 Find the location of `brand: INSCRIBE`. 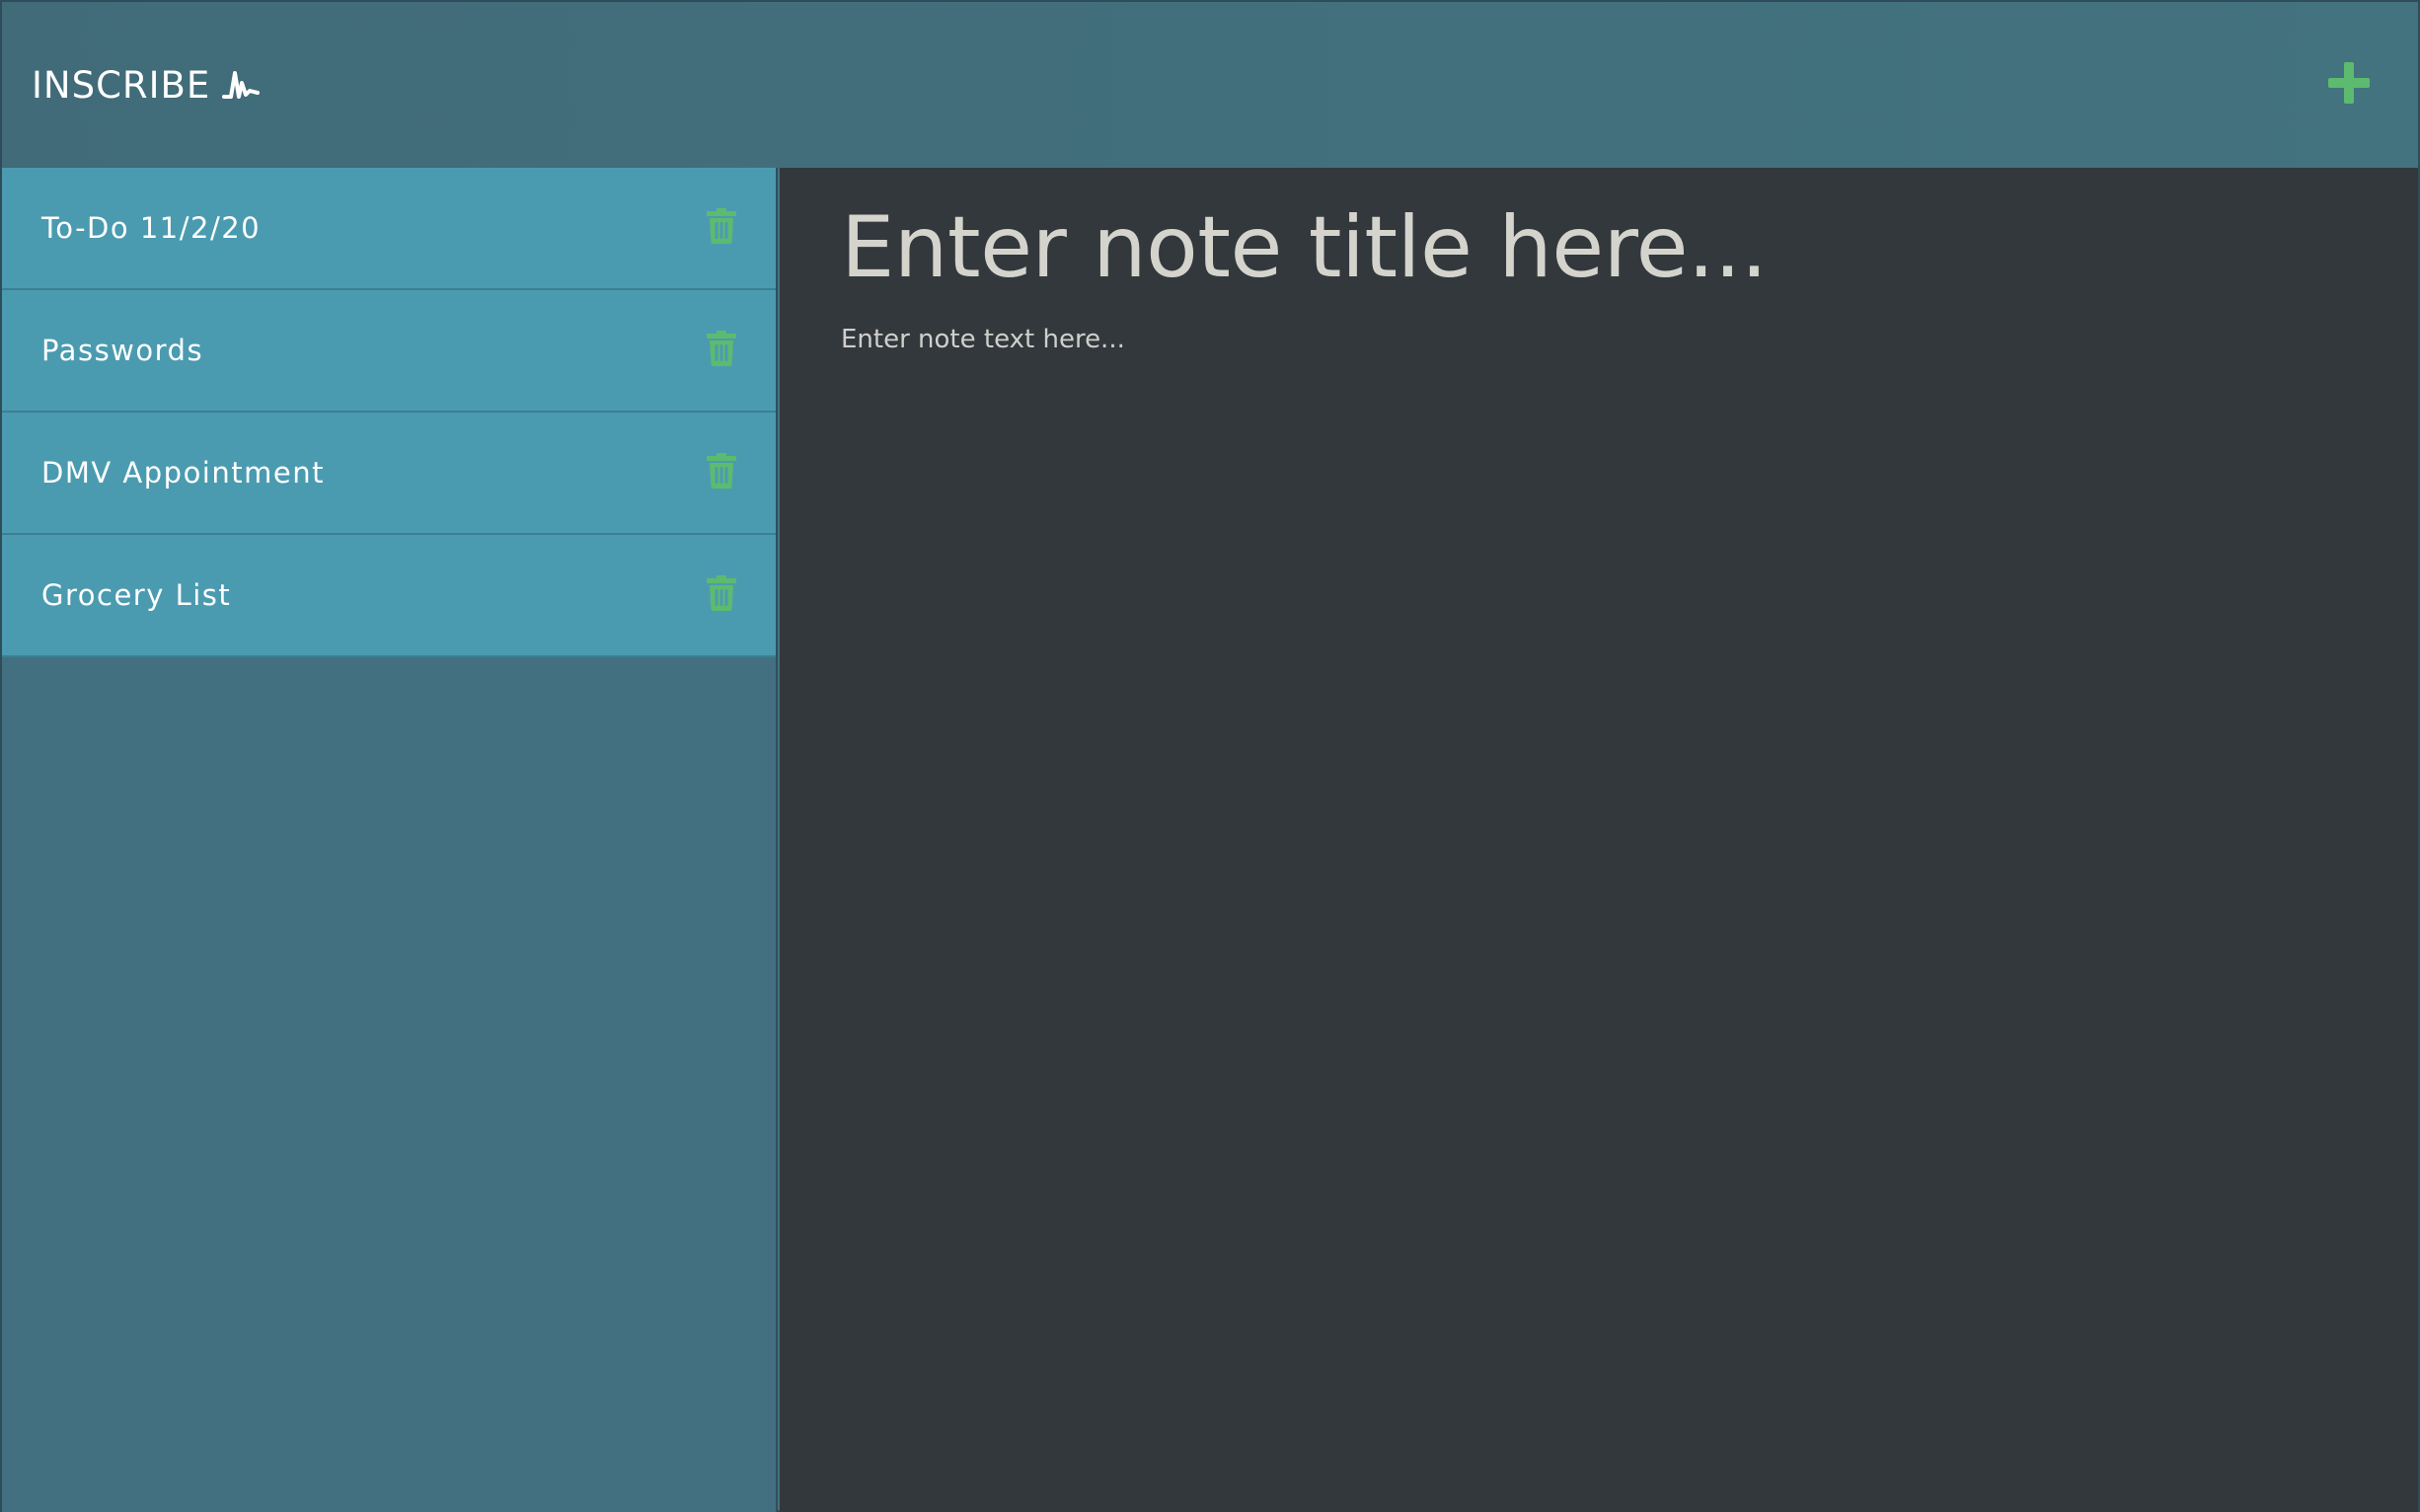

brand: INSCRIBE is located at coordinates (147, 85).